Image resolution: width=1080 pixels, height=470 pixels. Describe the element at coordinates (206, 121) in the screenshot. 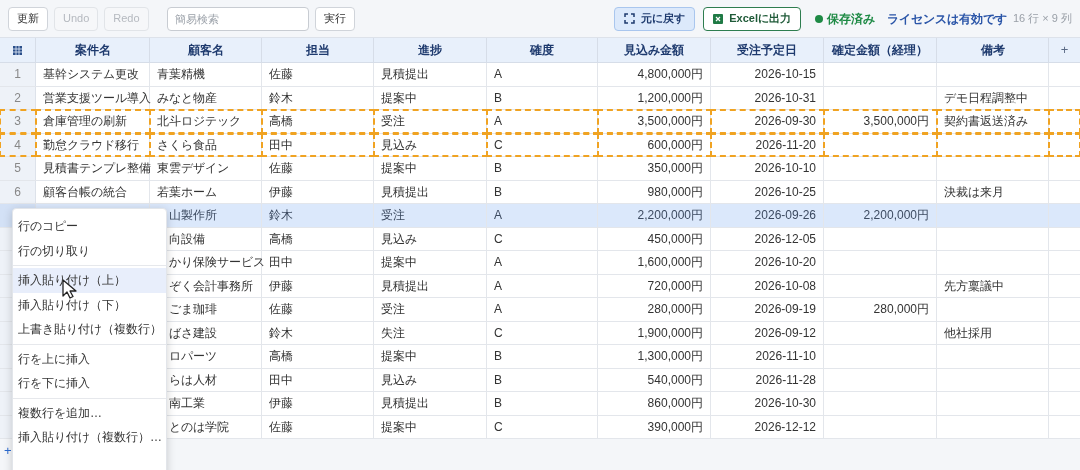

I see `table-cell: 北斗ロジテック` at that location.